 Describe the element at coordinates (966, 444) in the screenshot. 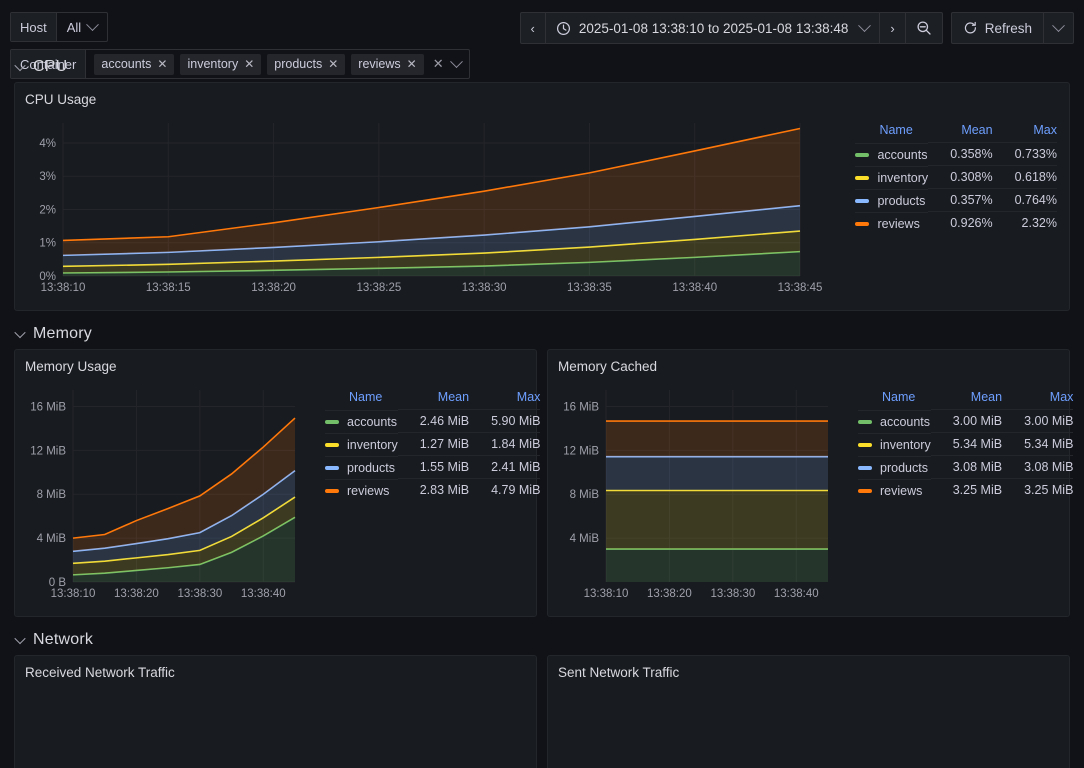

I see `legend-row: inventory 5.34 MiB 5.34 MiB` at that location.